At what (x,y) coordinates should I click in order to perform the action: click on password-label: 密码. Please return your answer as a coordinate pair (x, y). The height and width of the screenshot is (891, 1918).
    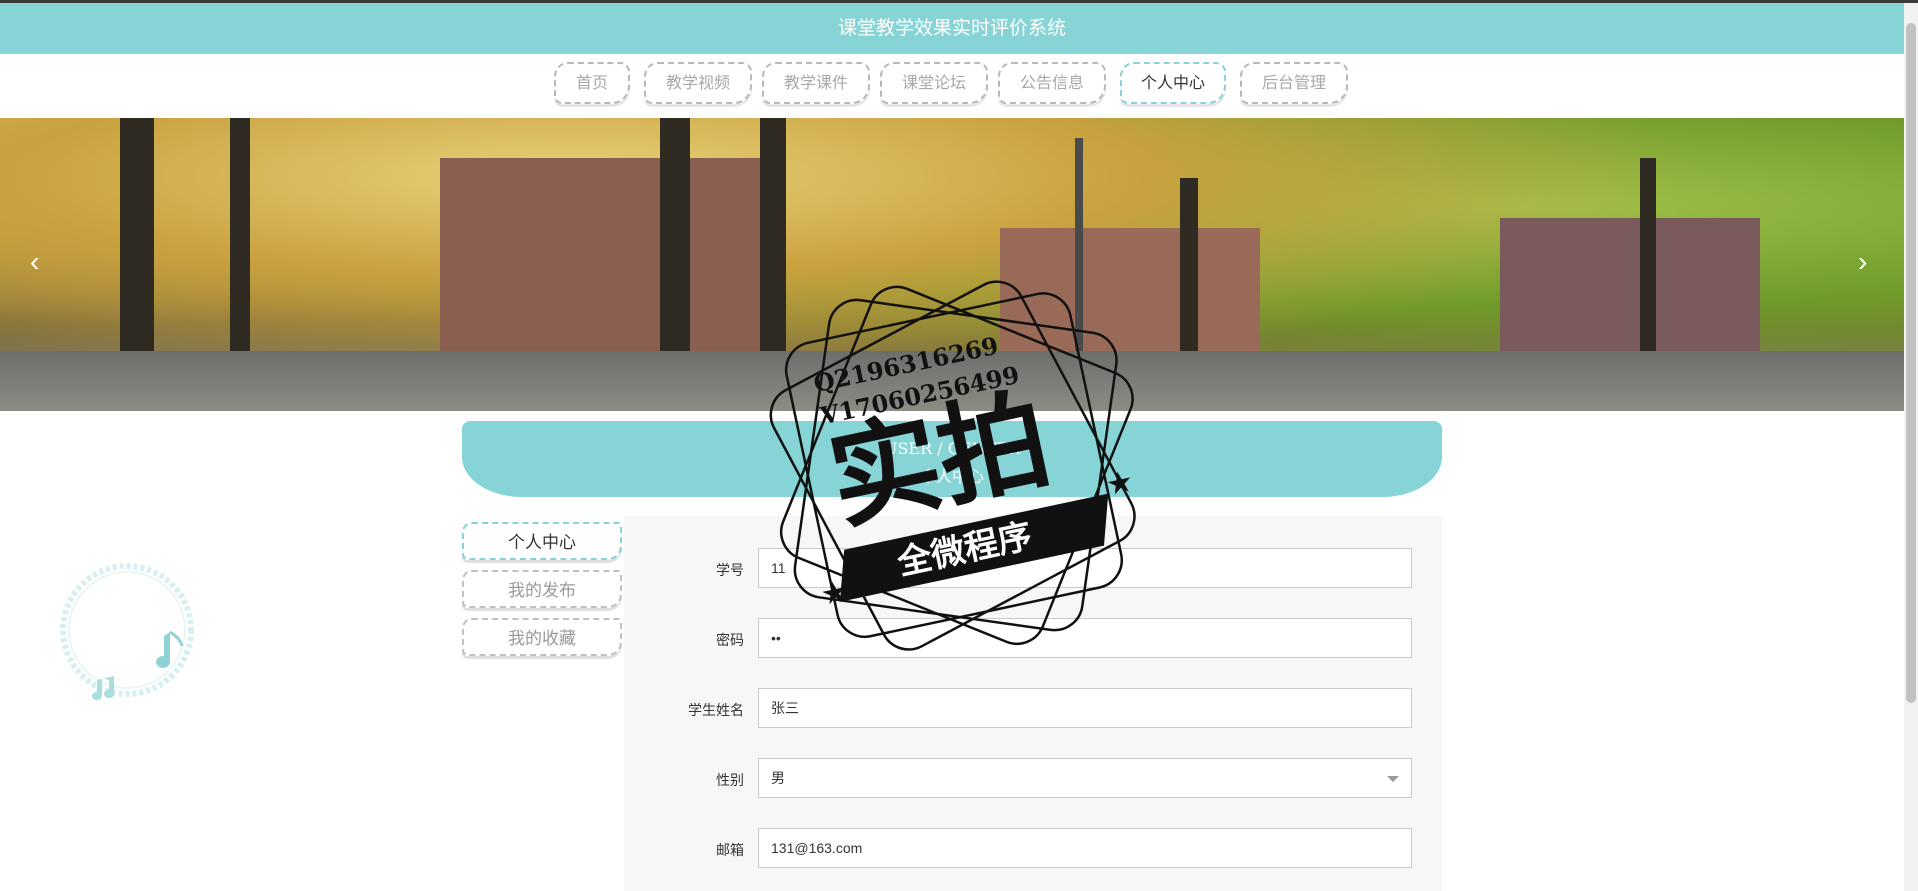
    Looking at the image, I should click on (730, 640).